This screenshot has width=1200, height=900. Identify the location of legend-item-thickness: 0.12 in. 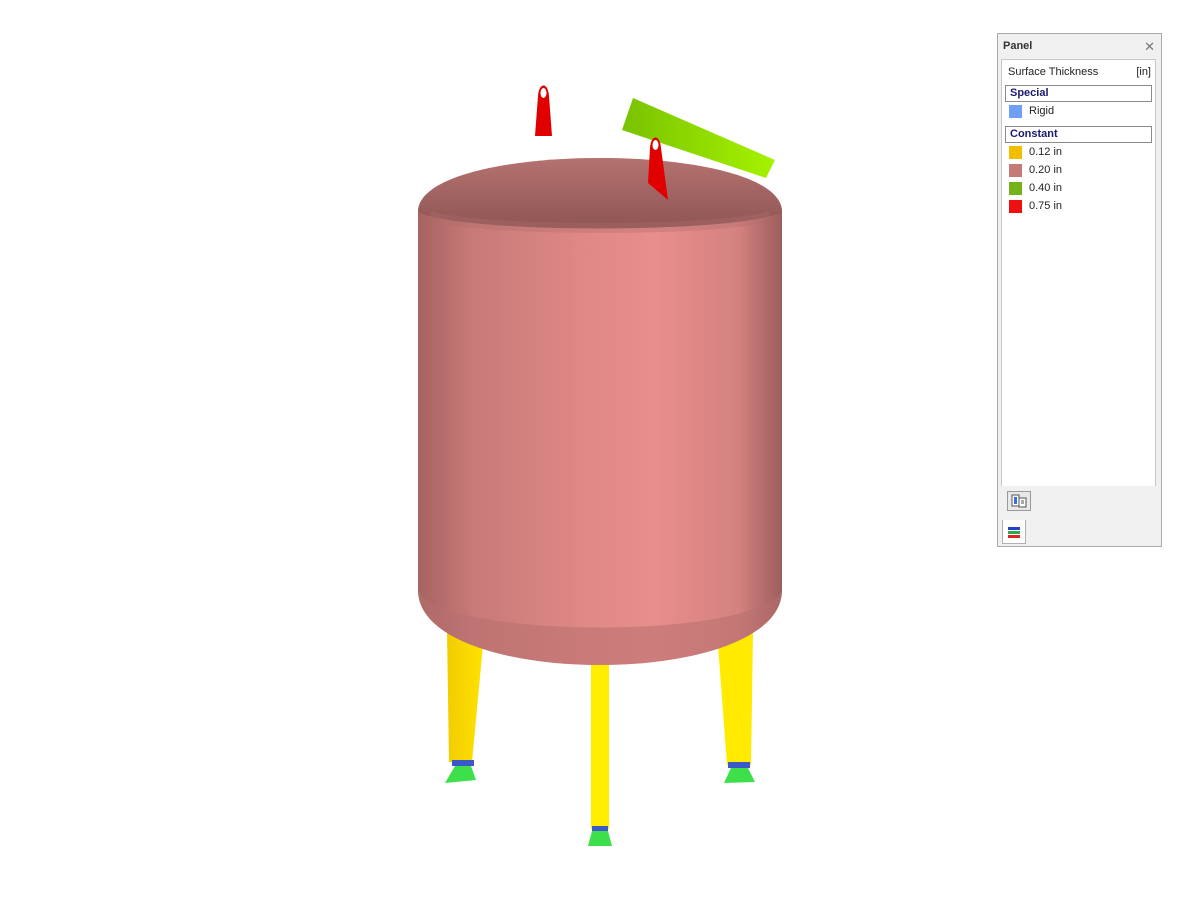
(1078, 152).